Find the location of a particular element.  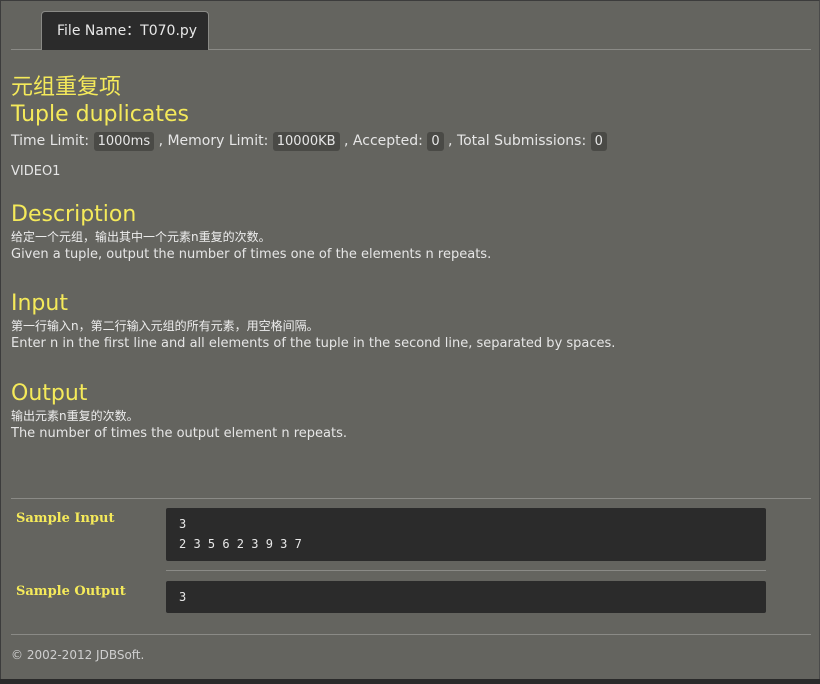

submissions-label: , Total Submissions: is located at coordinates (517, 141).